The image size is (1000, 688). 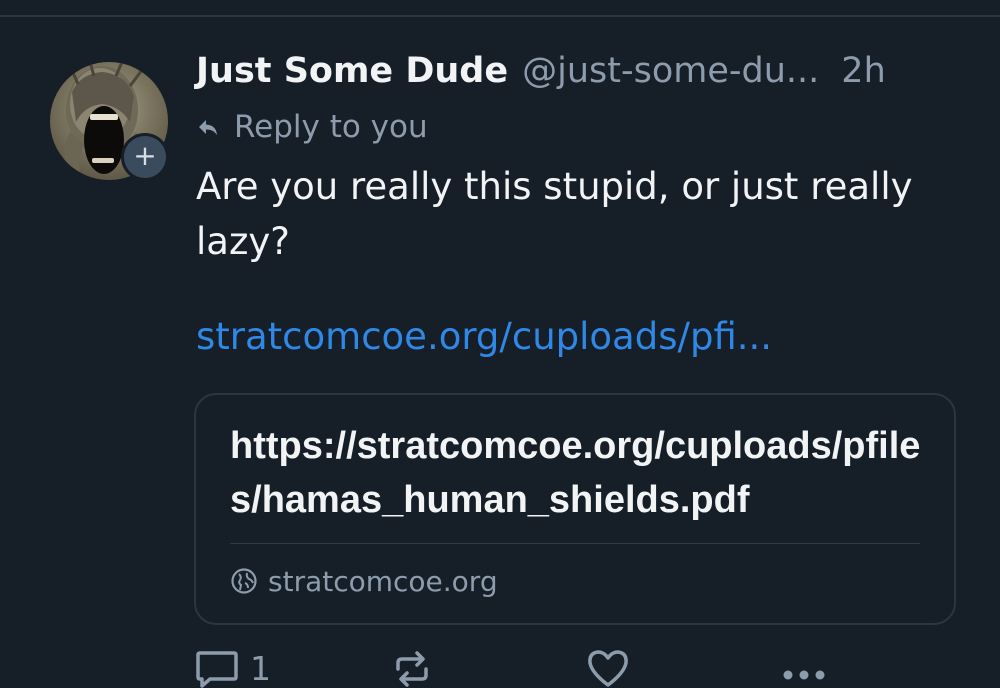 I want to click on author-avatar-container: +, so click(x=109, y=121).